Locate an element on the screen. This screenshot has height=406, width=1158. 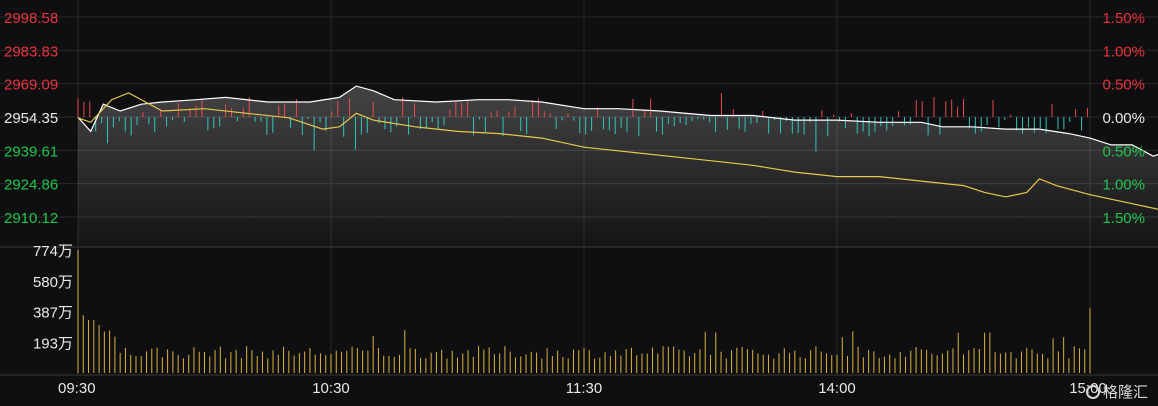
time-axis-label: 09:30 is located at coordinates (77, 388).